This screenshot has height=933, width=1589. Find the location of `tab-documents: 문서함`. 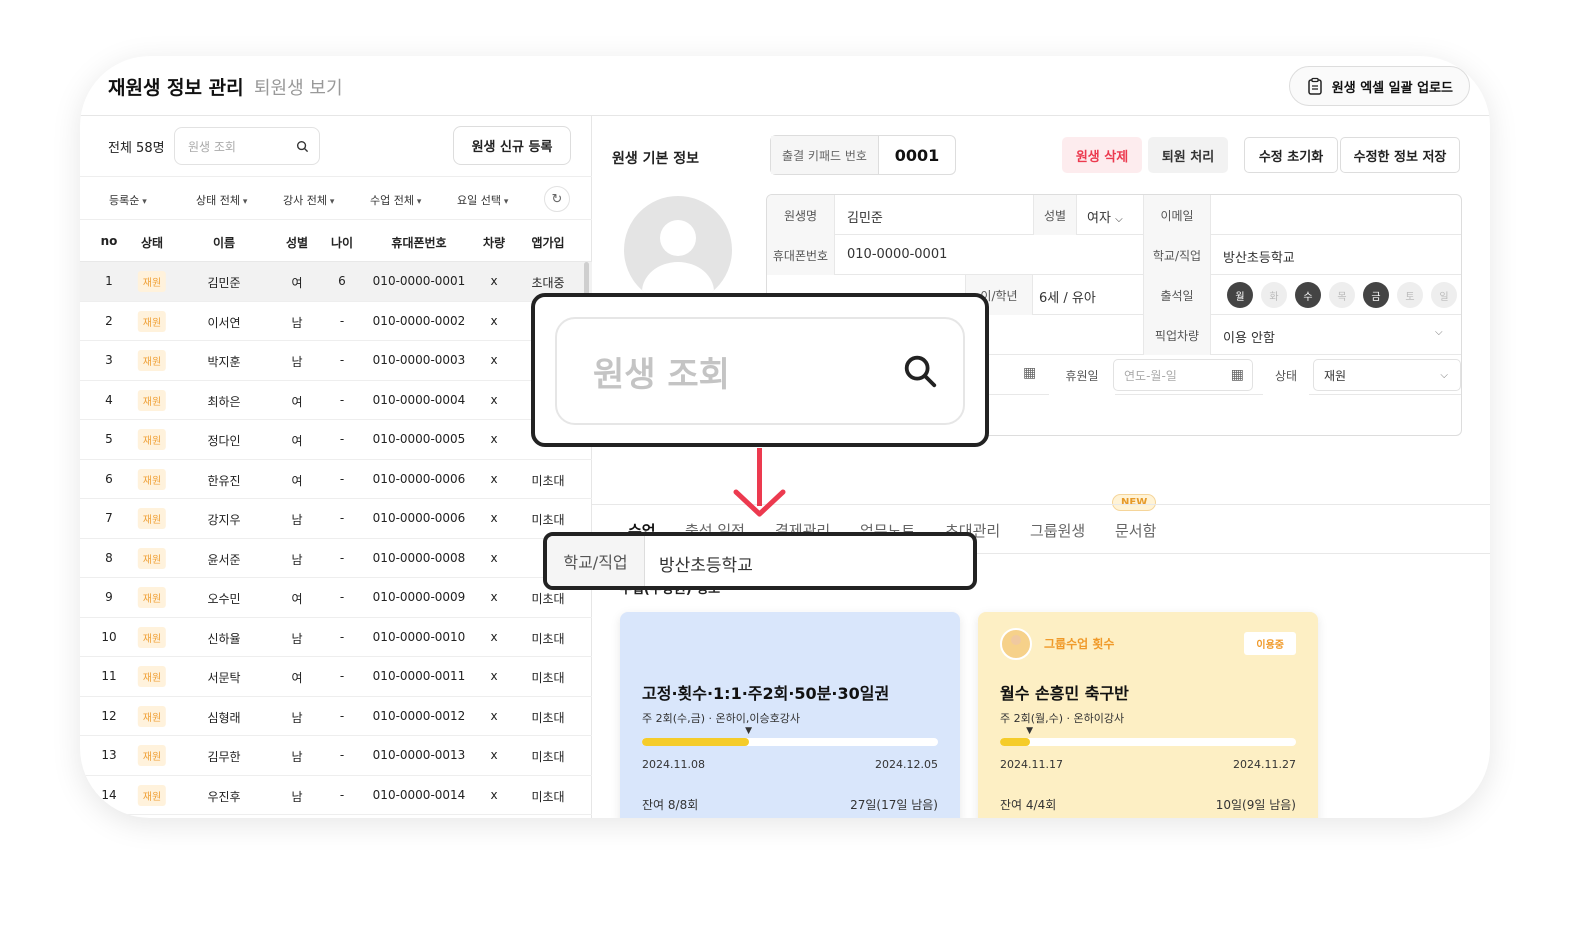

tab-documents: 문서함 is located at coordinates (1135, 530).